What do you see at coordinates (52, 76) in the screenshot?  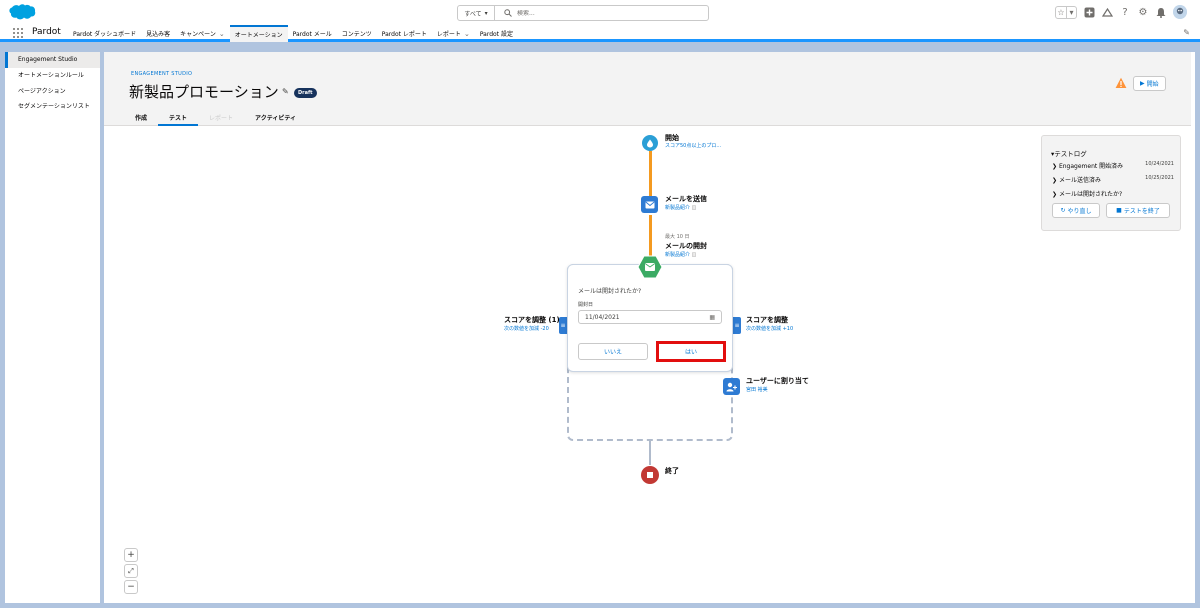 I see `sidebar-item-automation-rules: オートメーションルール` at bounding box center [52, 76].